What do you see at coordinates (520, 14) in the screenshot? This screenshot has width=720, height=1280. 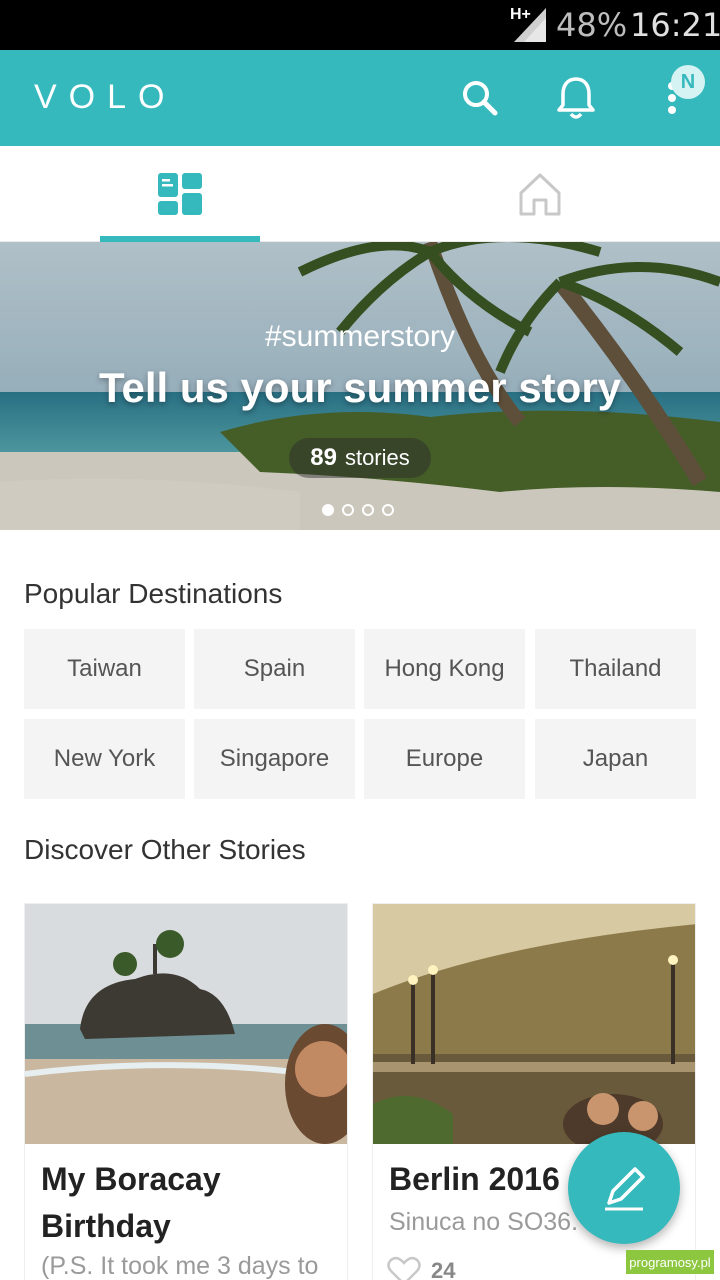 I see `network-type: H+` at bounding box center [520, 14].